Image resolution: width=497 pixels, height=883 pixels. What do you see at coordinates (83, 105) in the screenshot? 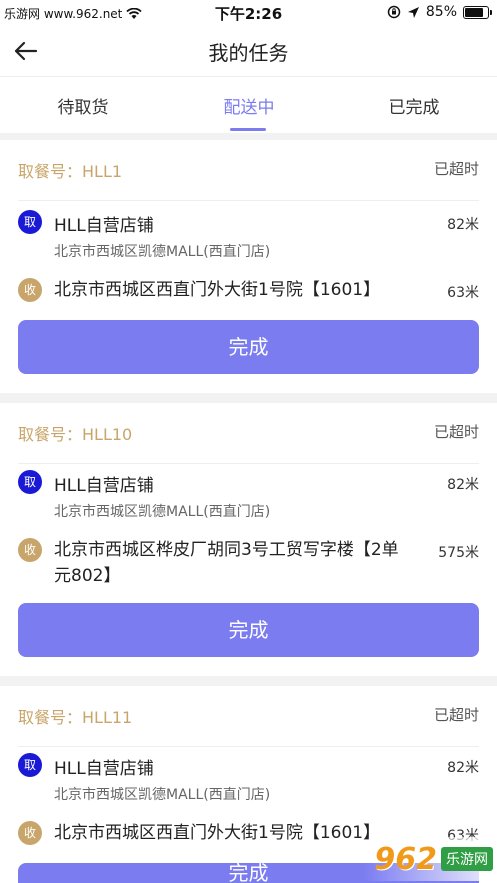
I see `tab-to-pickup: 待取货` at bounding box center [83, 105].